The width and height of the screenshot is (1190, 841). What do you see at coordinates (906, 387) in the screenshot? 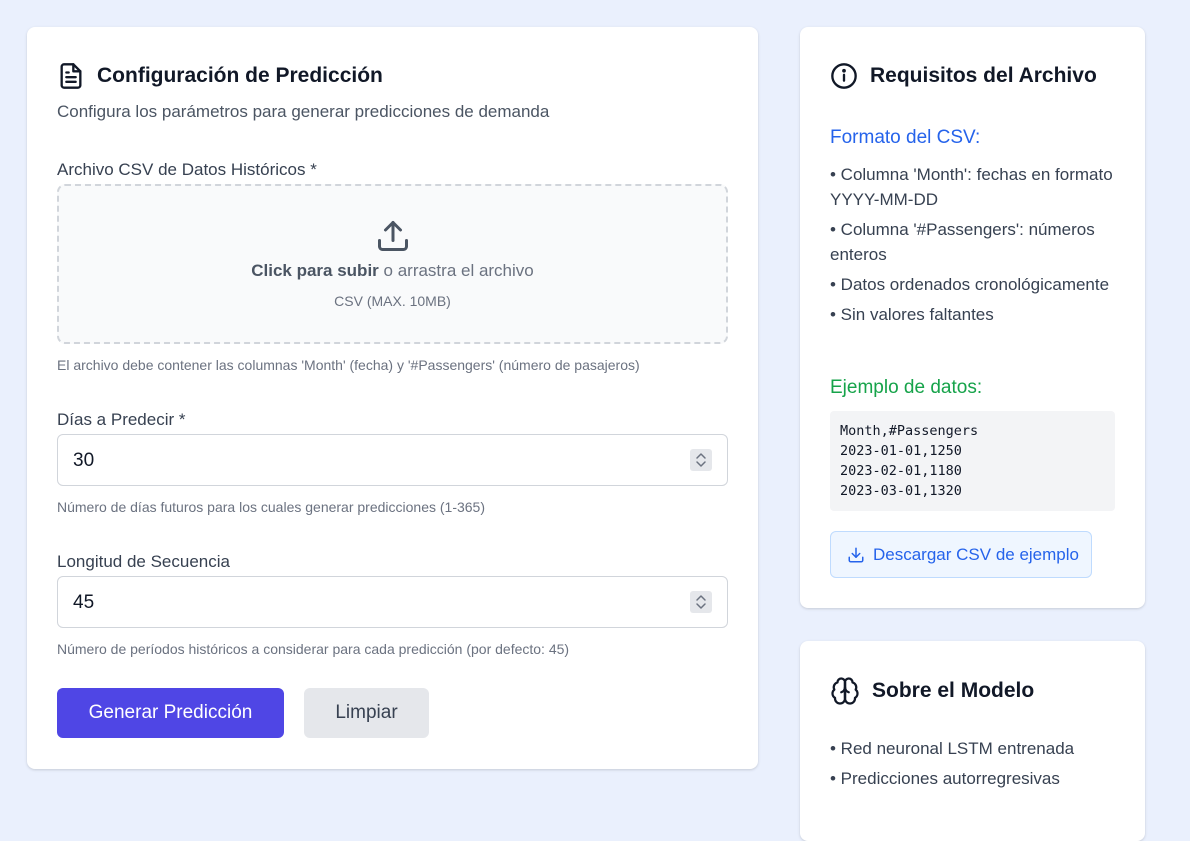
I see `data-example-heading: Ejemplo de datos:` at bounding box center [906, 387].